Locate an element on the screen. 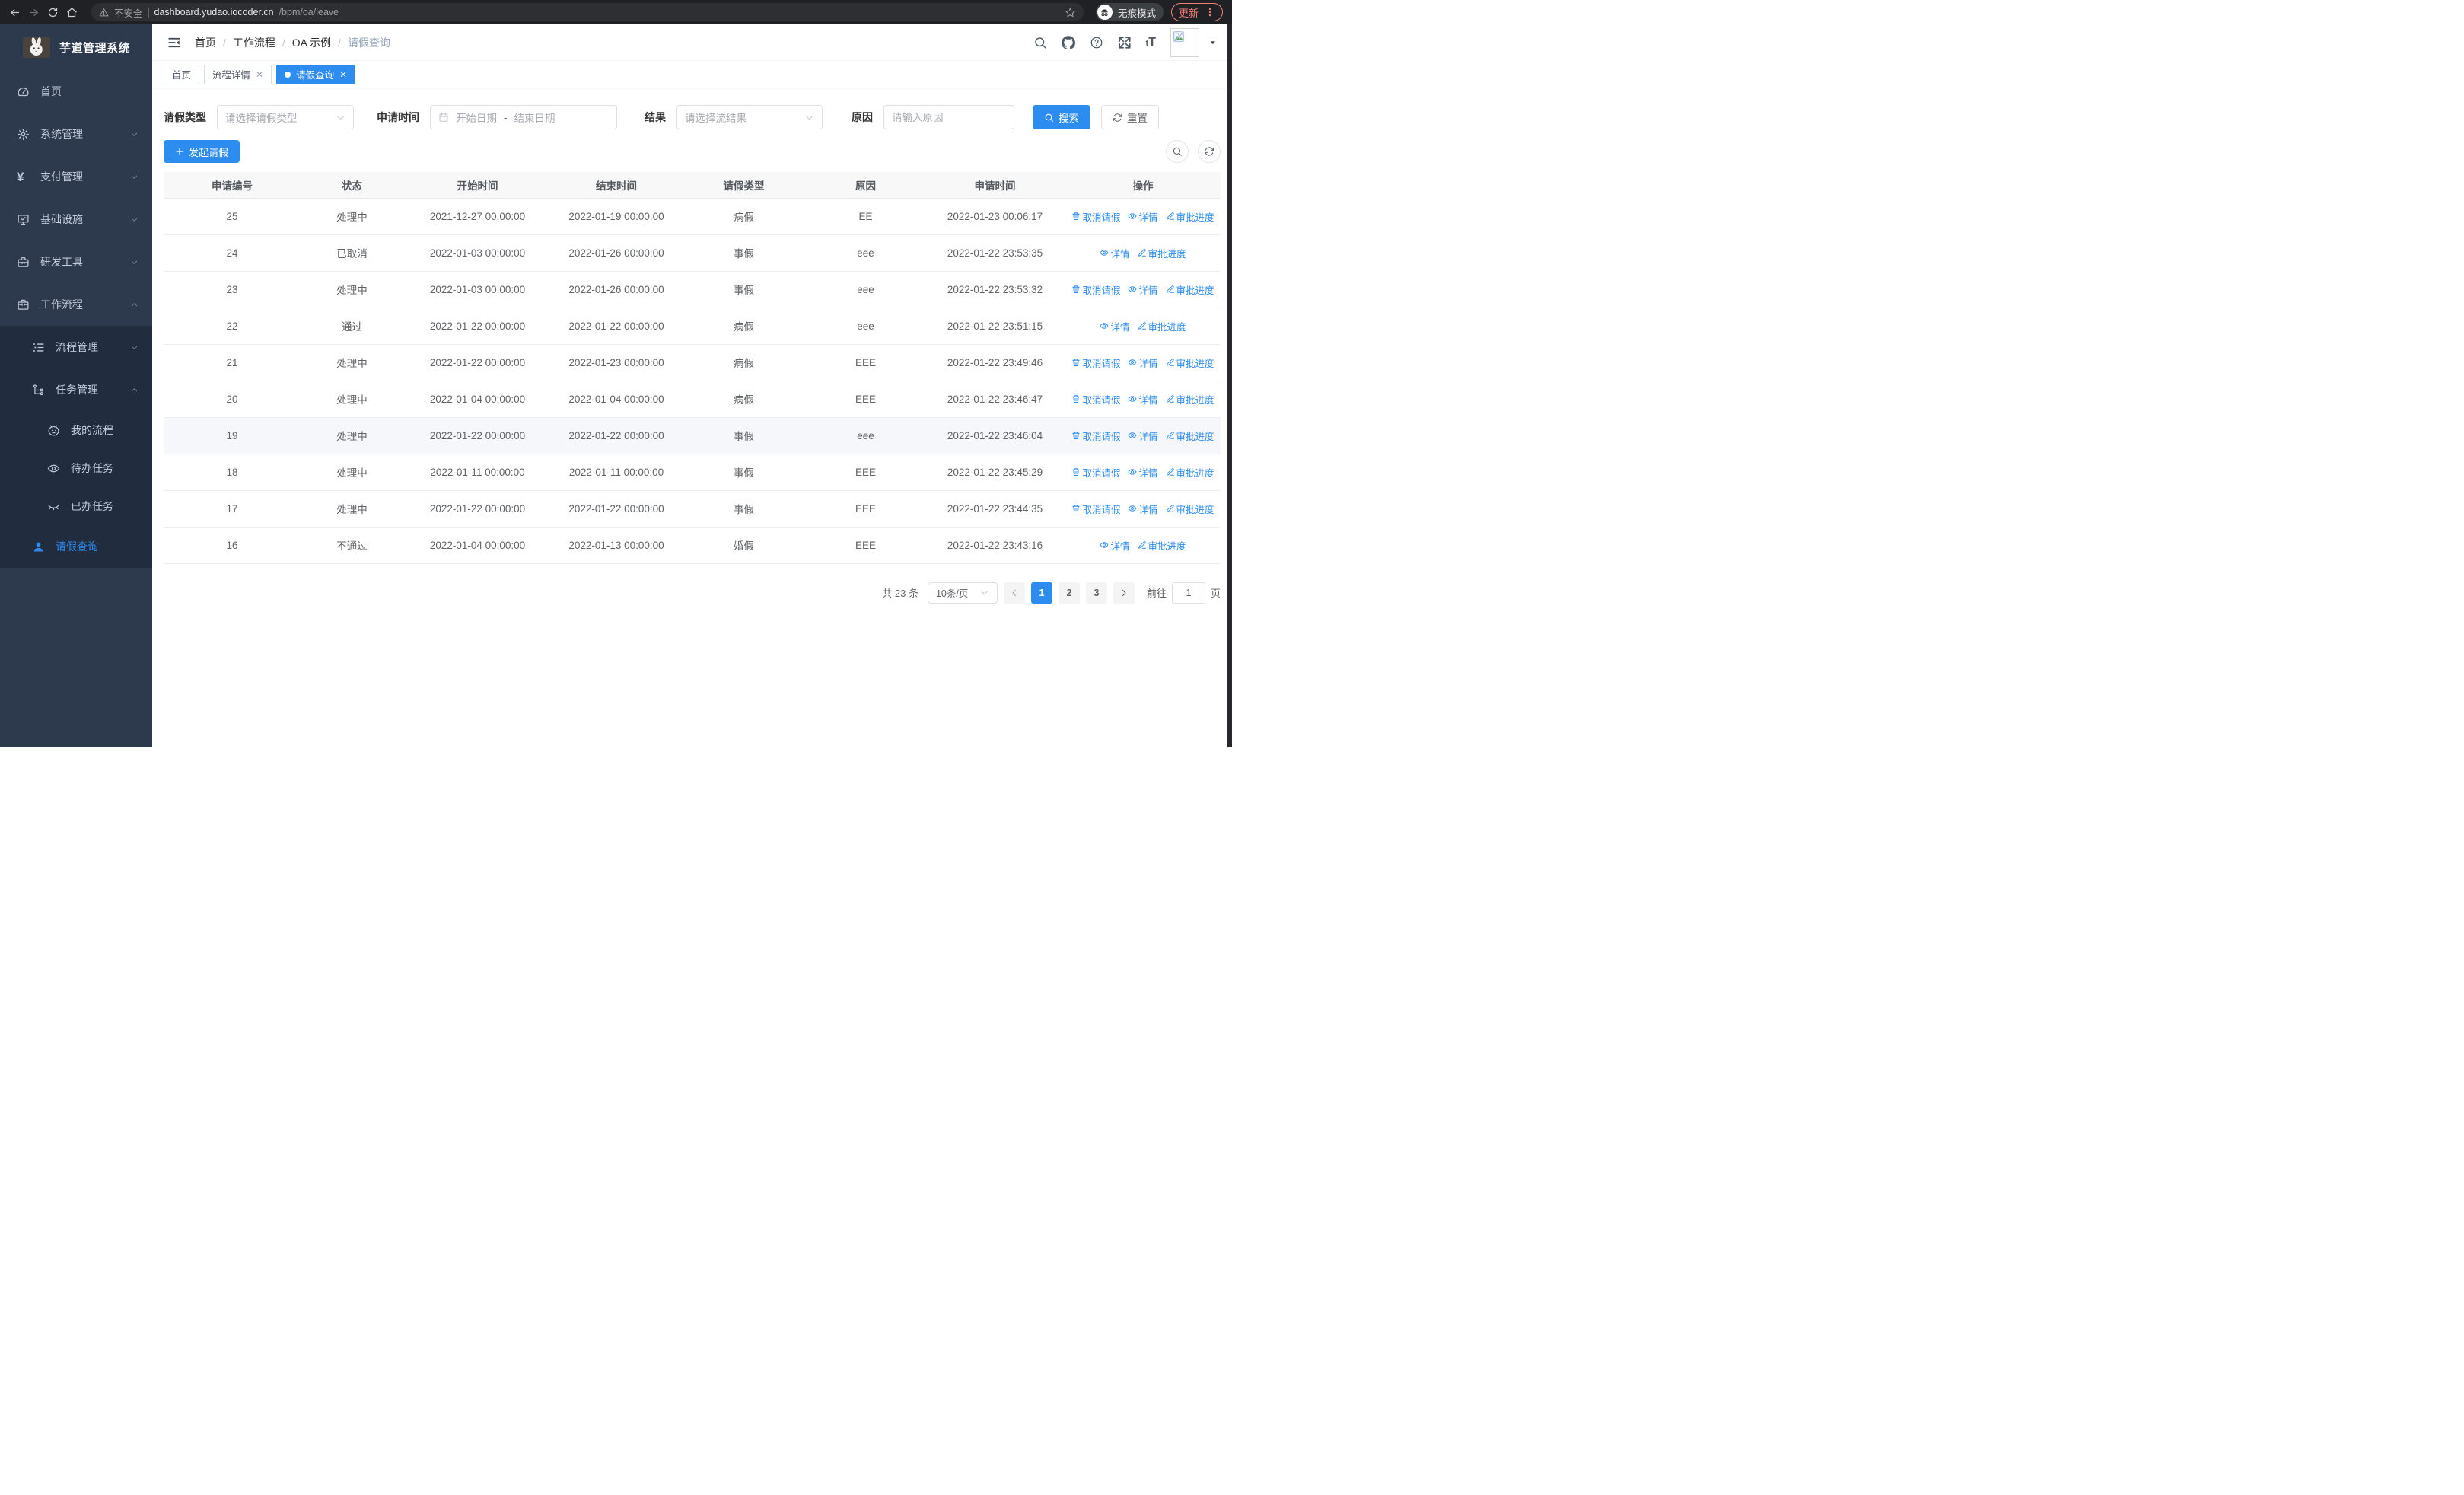 The width and height of the screenshot is (2464, 1495). prev-page-button is located at coordinates (1014, 593).